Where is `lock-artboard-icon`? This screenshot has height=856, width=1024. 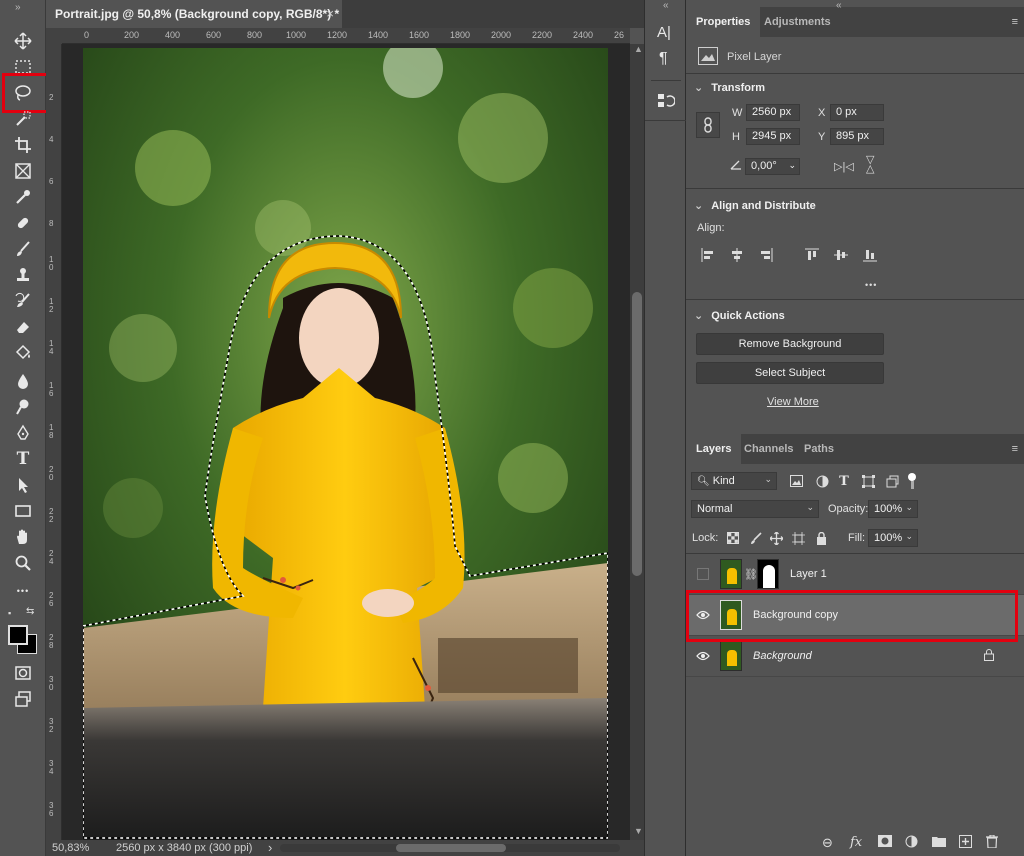 lock-artboard-icon is located at coordinates (798, 538).